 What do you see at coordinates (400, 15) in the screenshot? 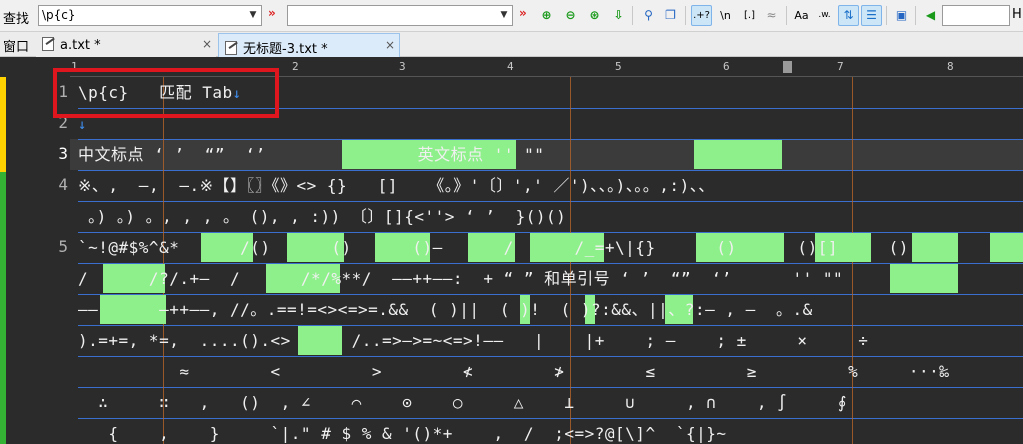
I see `replace-input: ▼` at bounding box center [400, 15].